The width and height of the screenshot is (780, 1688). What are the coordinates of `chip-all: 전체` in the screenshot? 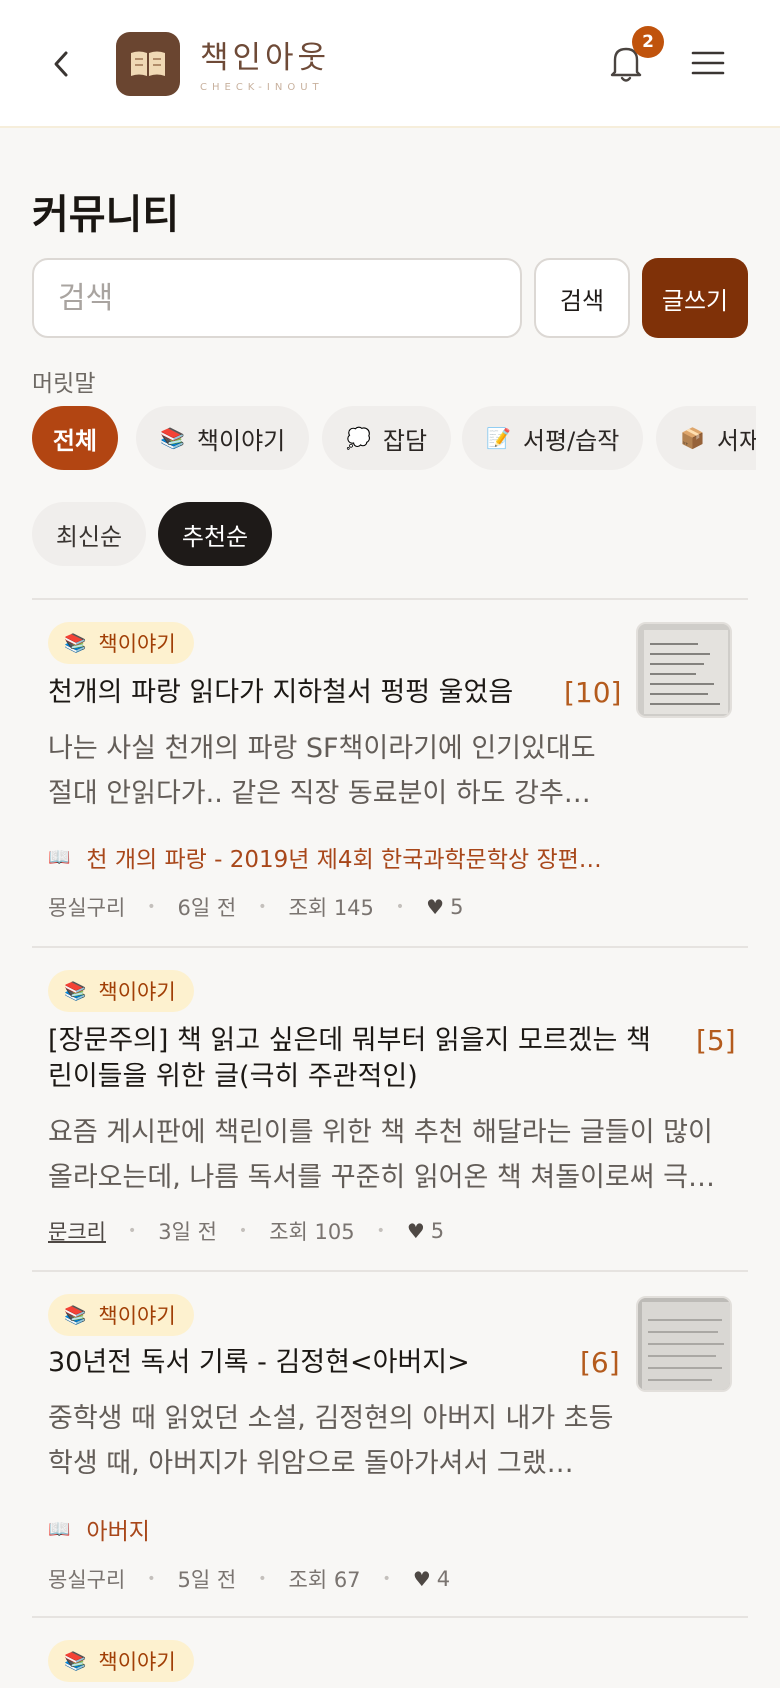 It's located at (75, 438).